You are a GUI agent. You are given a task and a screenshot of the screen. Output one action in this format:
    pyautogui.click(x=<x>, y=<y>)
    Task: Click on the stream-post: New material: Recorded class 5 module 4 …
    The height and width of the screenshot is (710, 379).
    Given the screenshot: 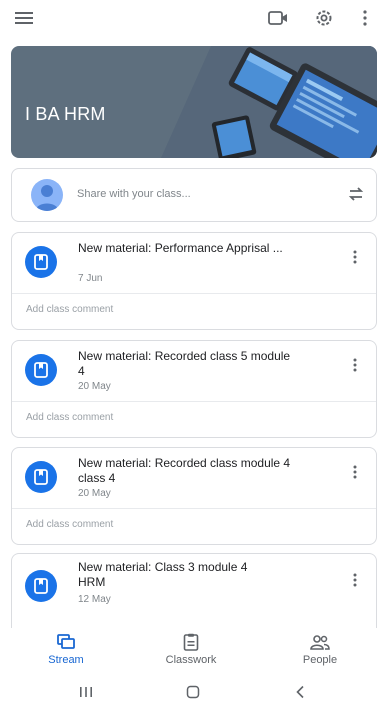 What is the action you would take?
    pyautogui.click(x=194, y=389)
    